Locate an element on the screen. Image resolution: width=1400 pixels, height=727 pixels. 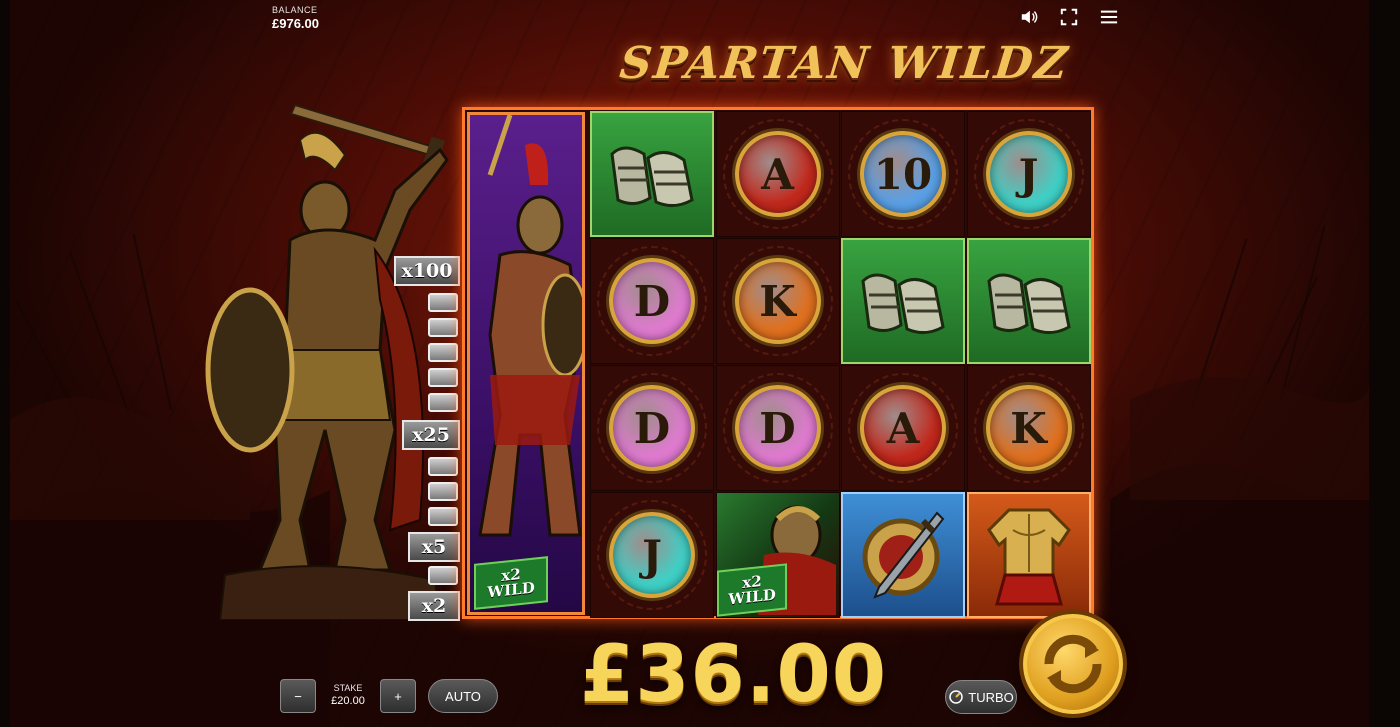
turbo-button: TURBO is located at coordinates (981, 697).